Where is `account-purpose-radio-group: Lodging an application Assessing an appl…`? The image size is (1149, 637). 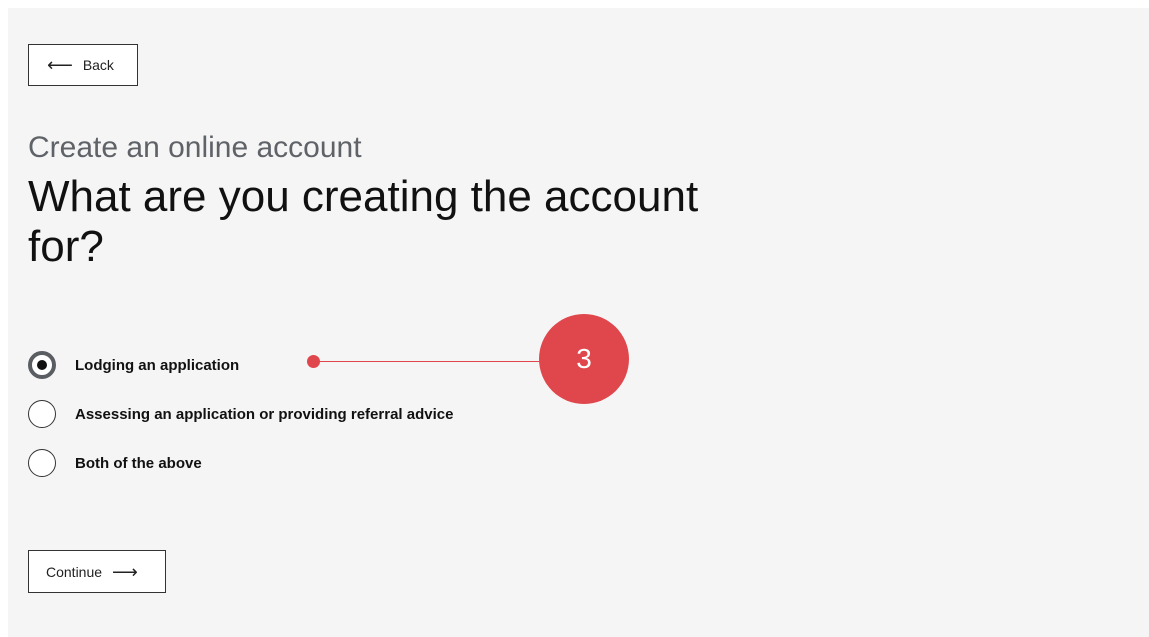
account-purpose-radio-group: Lodging an application Assessing an appl… is located at coordinates (240, 422).